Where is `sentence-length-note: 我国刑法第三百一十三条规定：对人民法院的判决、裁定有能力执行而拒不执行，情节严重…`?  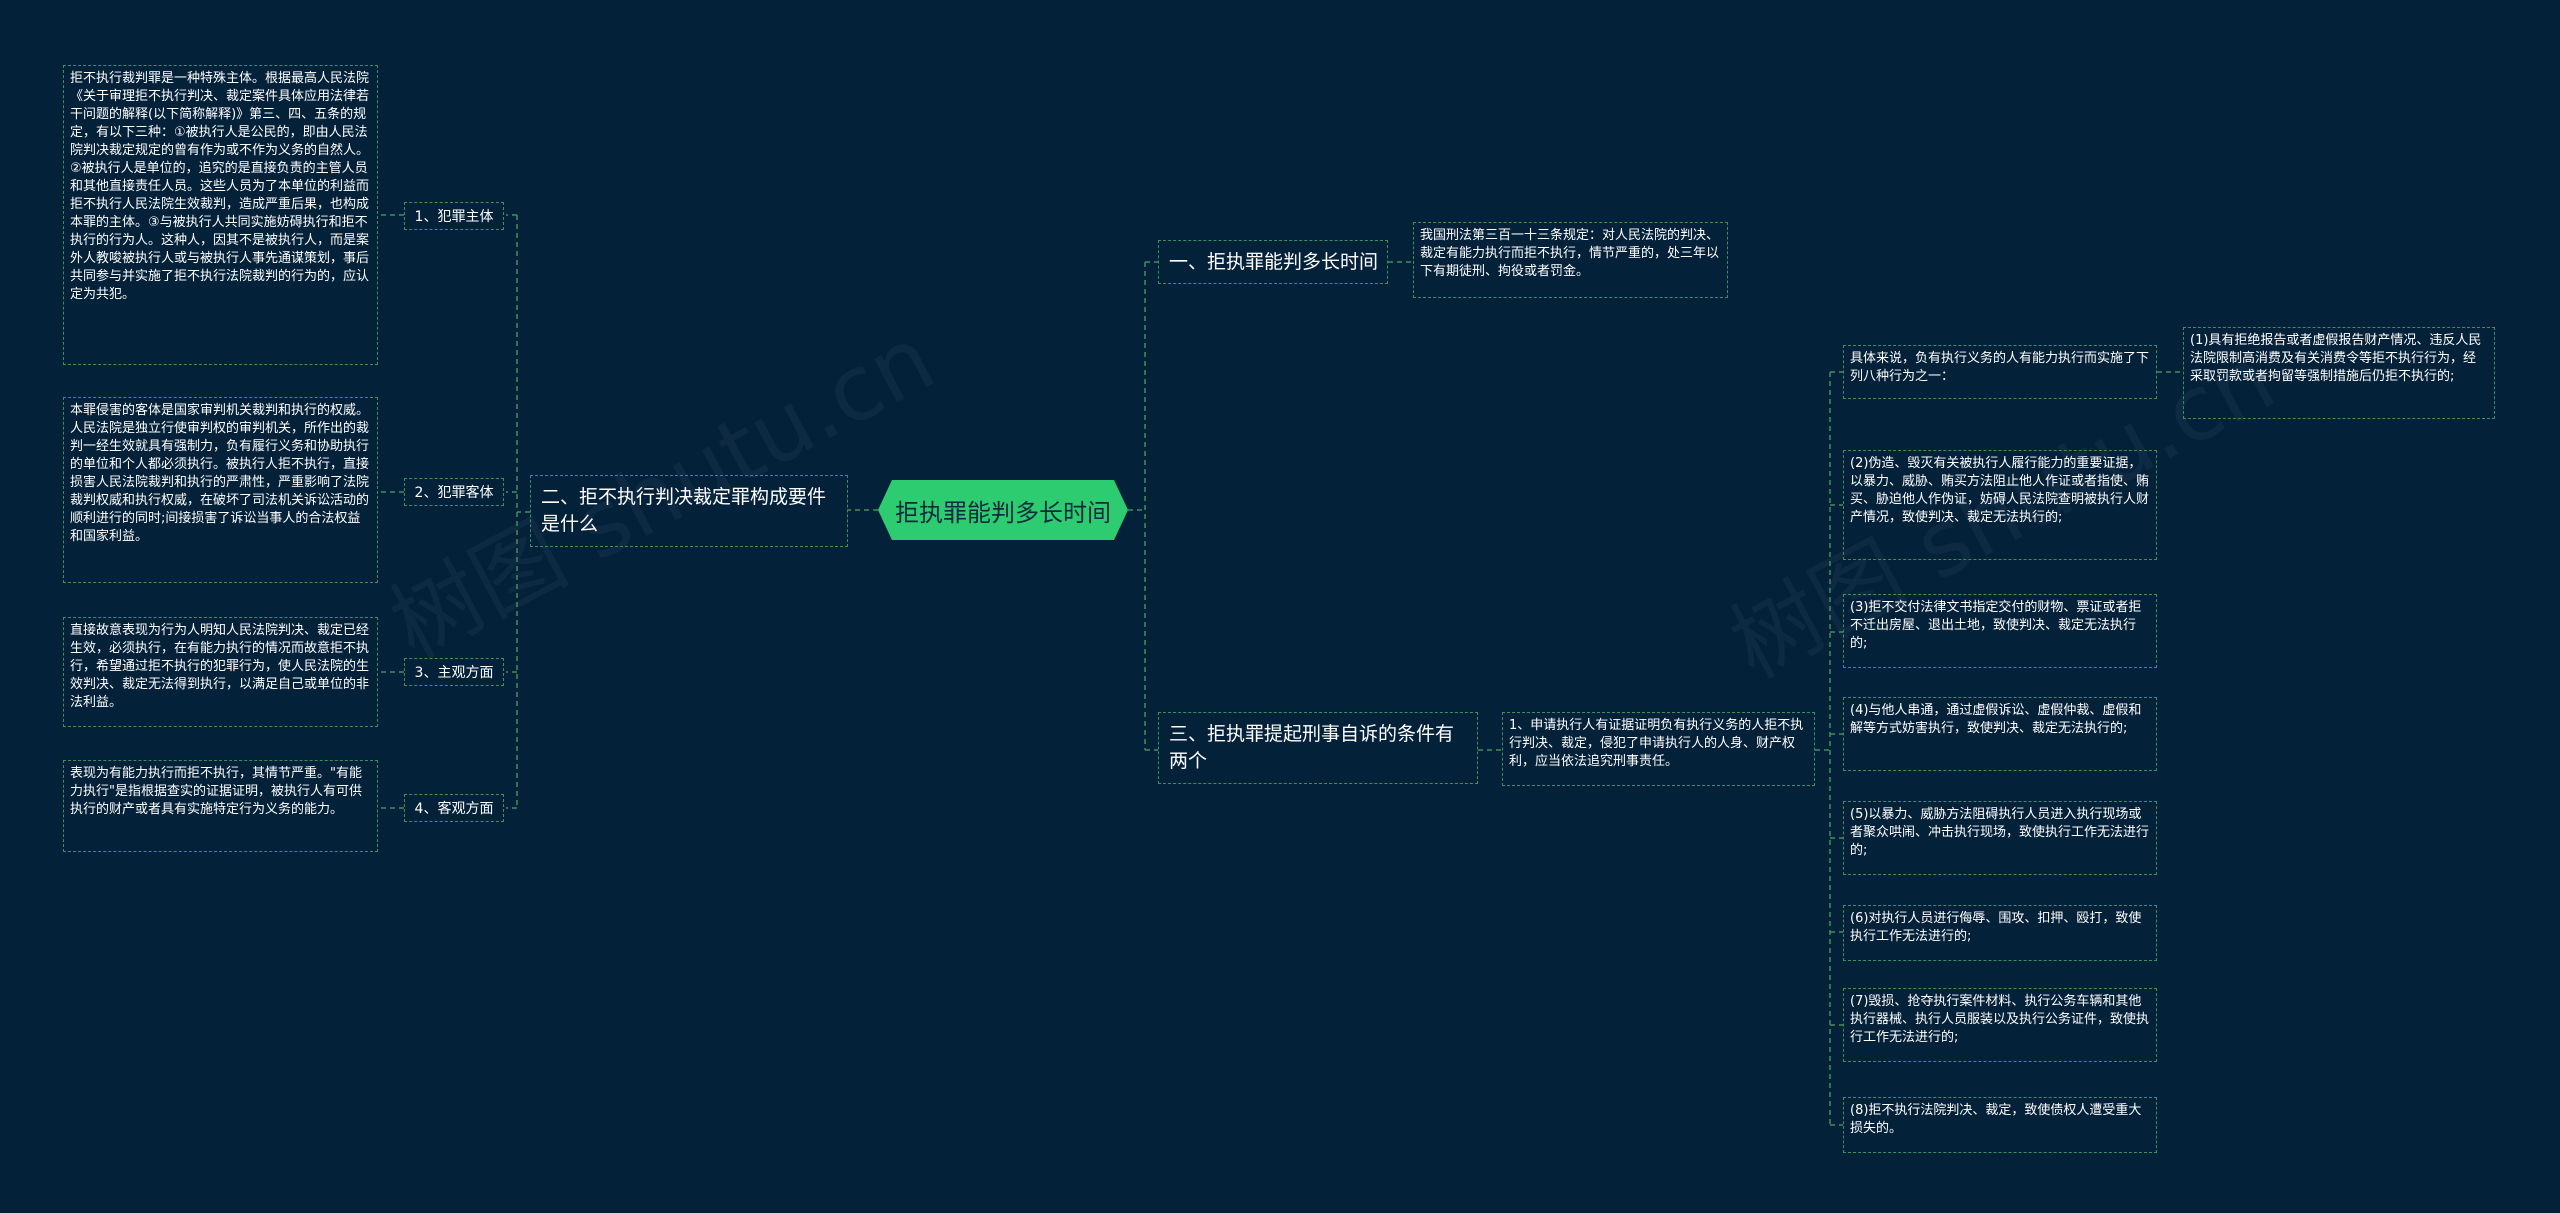 sentence-length-note: 我国刑法第三百一十三条规定：对人民法院的判决、裁定有能力执行而拒不执行，情节严重… is located at coordinates (1570, 260).